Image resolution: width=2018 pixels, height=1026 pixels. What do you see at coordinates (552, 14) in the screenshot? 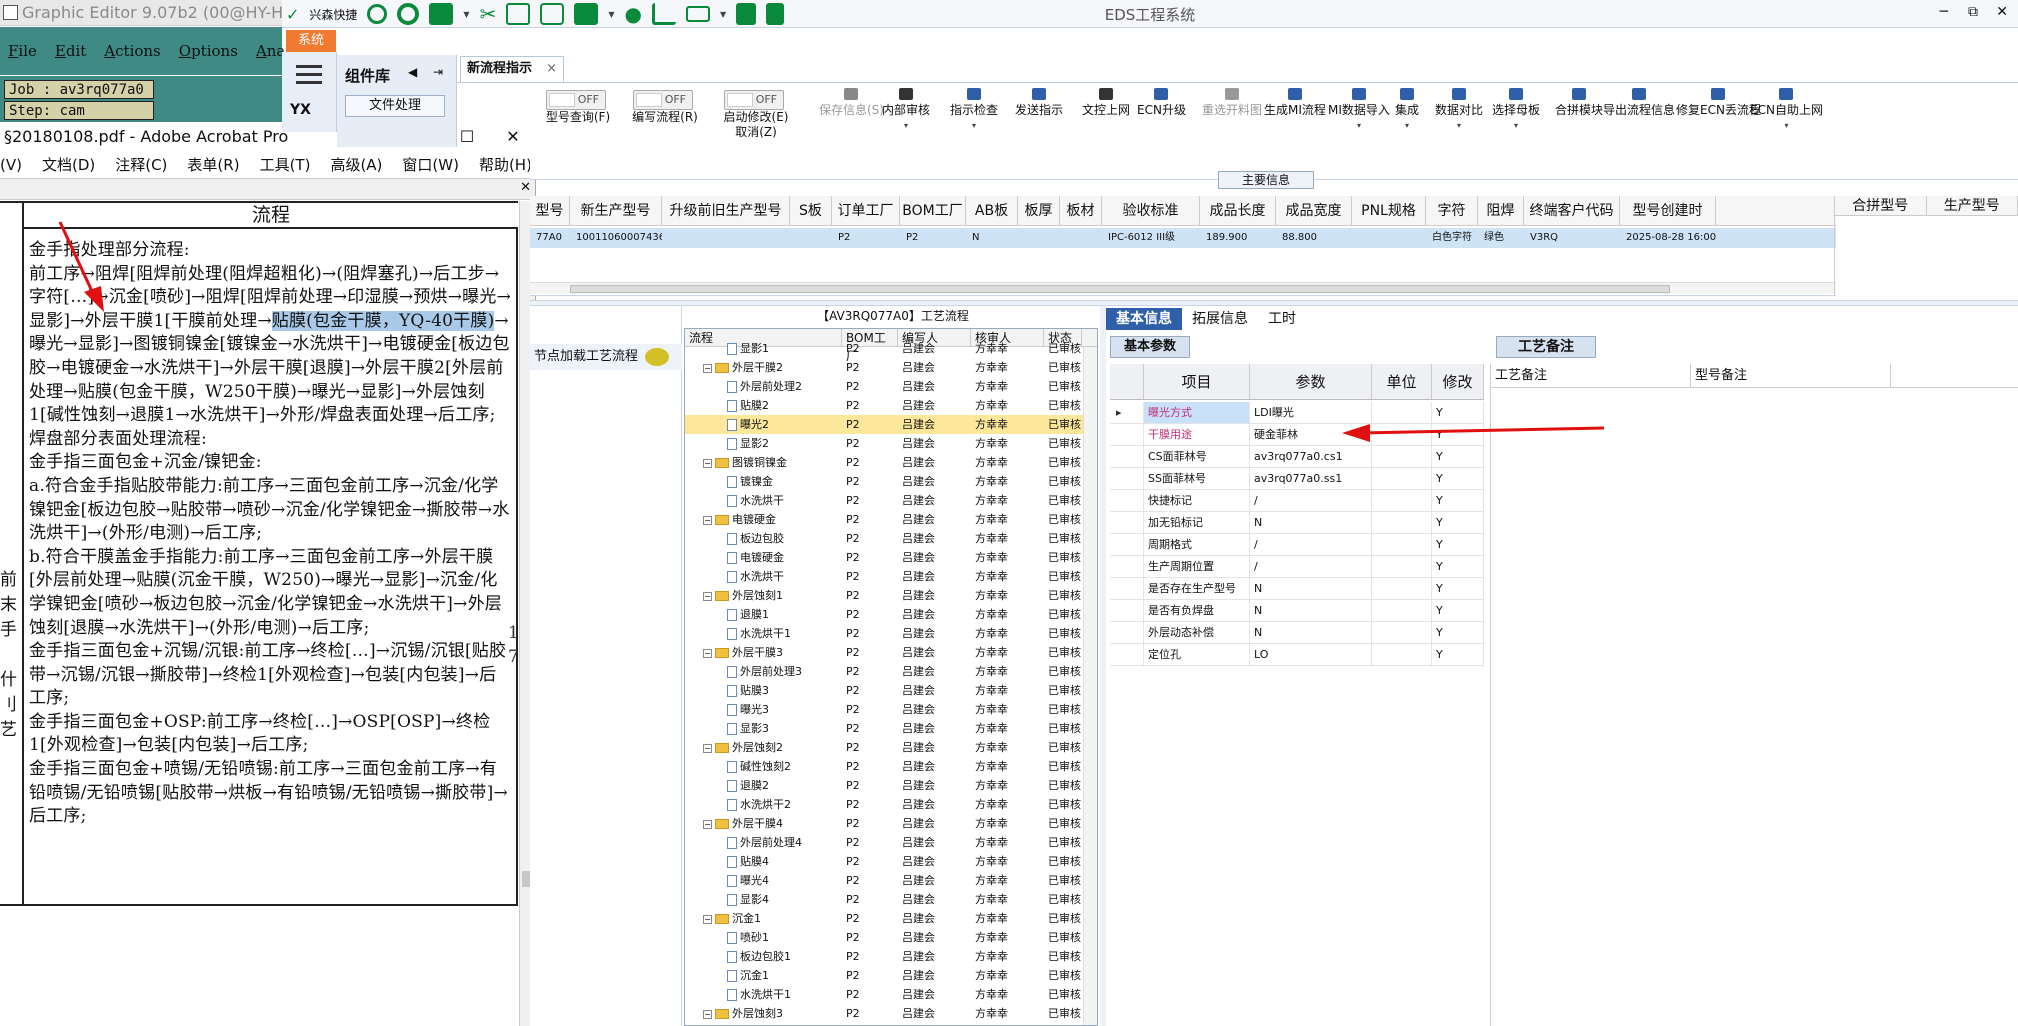
I see `copy-icon` at bounding box center [552, 14].